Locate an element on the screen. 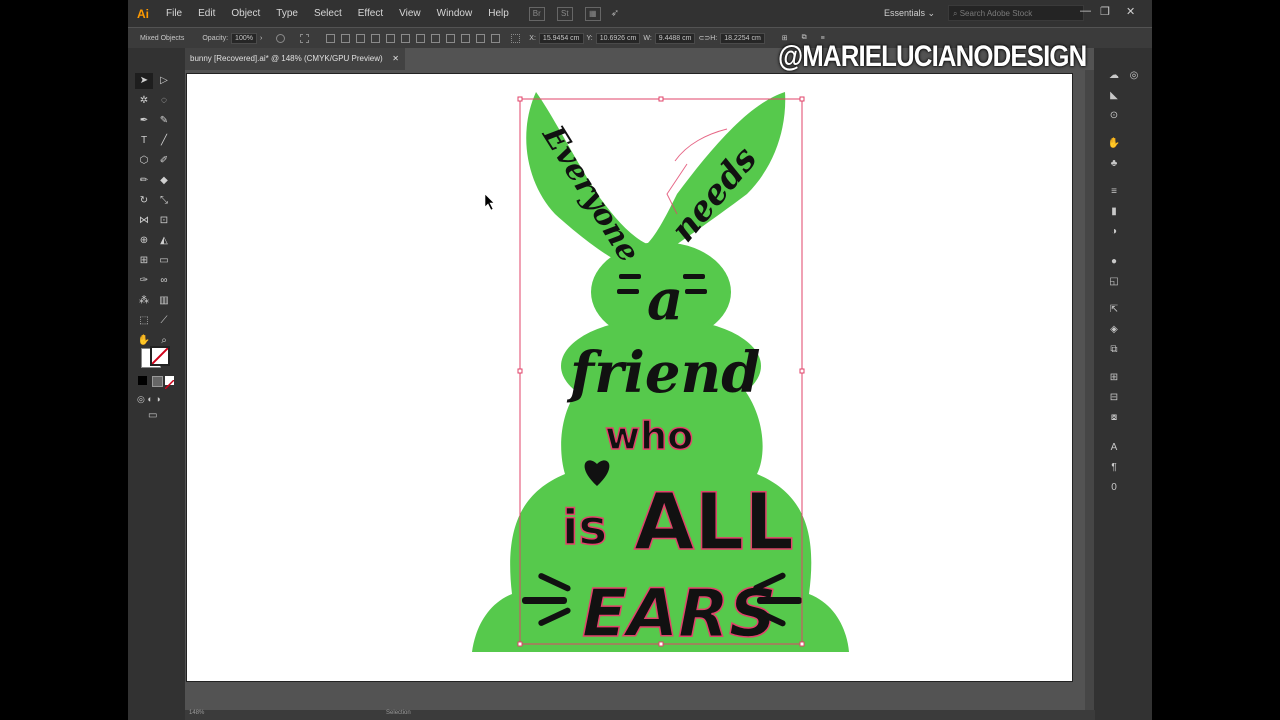  draw-mode-icon: ◎ ◐ ◑ is located at coordinates (149, 399).